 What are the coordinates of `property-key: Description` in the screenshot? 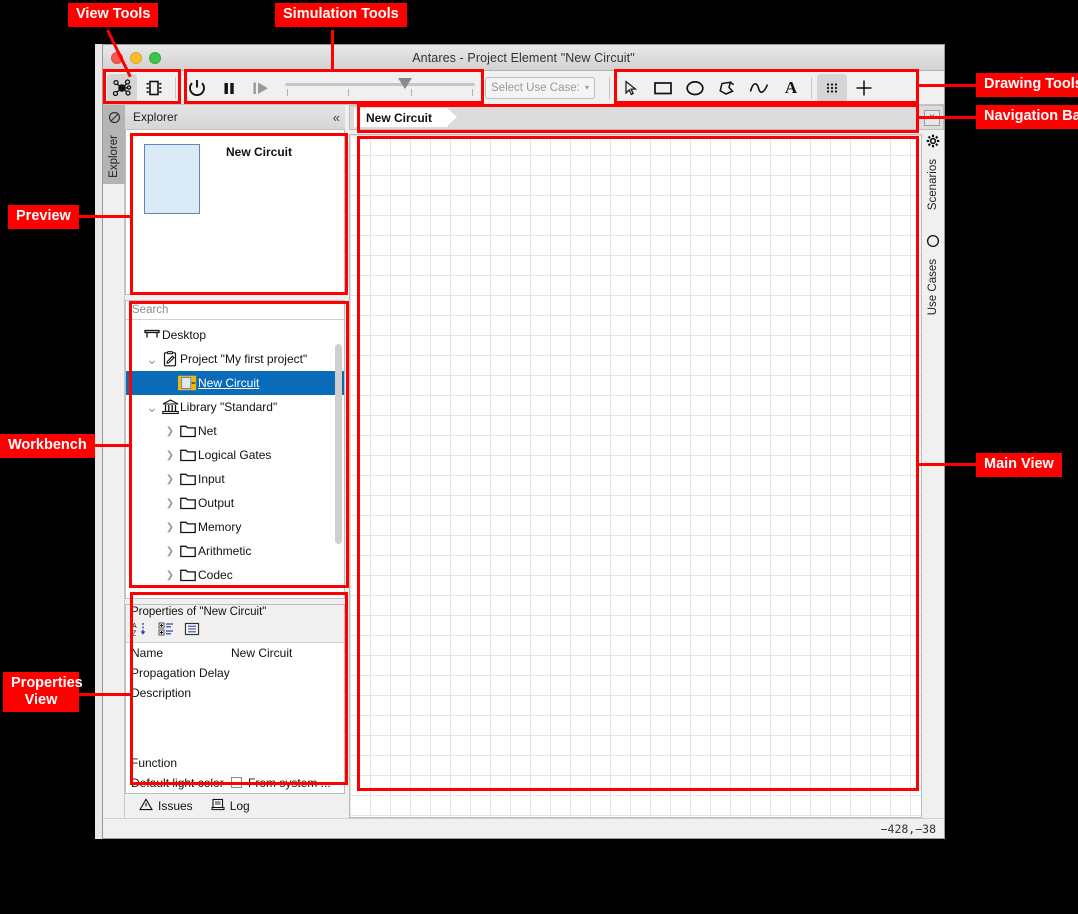 It's located at (161, 693).